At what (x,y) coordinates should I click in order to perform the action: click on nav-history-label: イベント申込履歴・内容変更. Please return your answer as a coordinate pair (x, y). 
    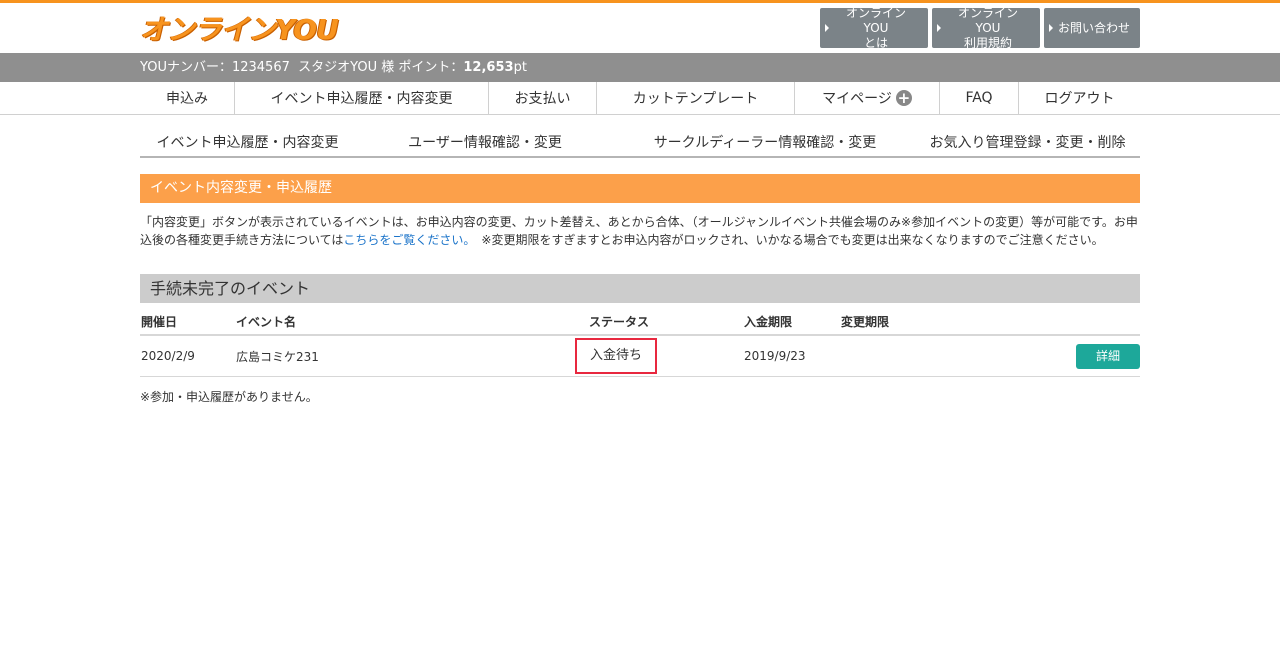
    Looking at the image, I should click on (361, 99).